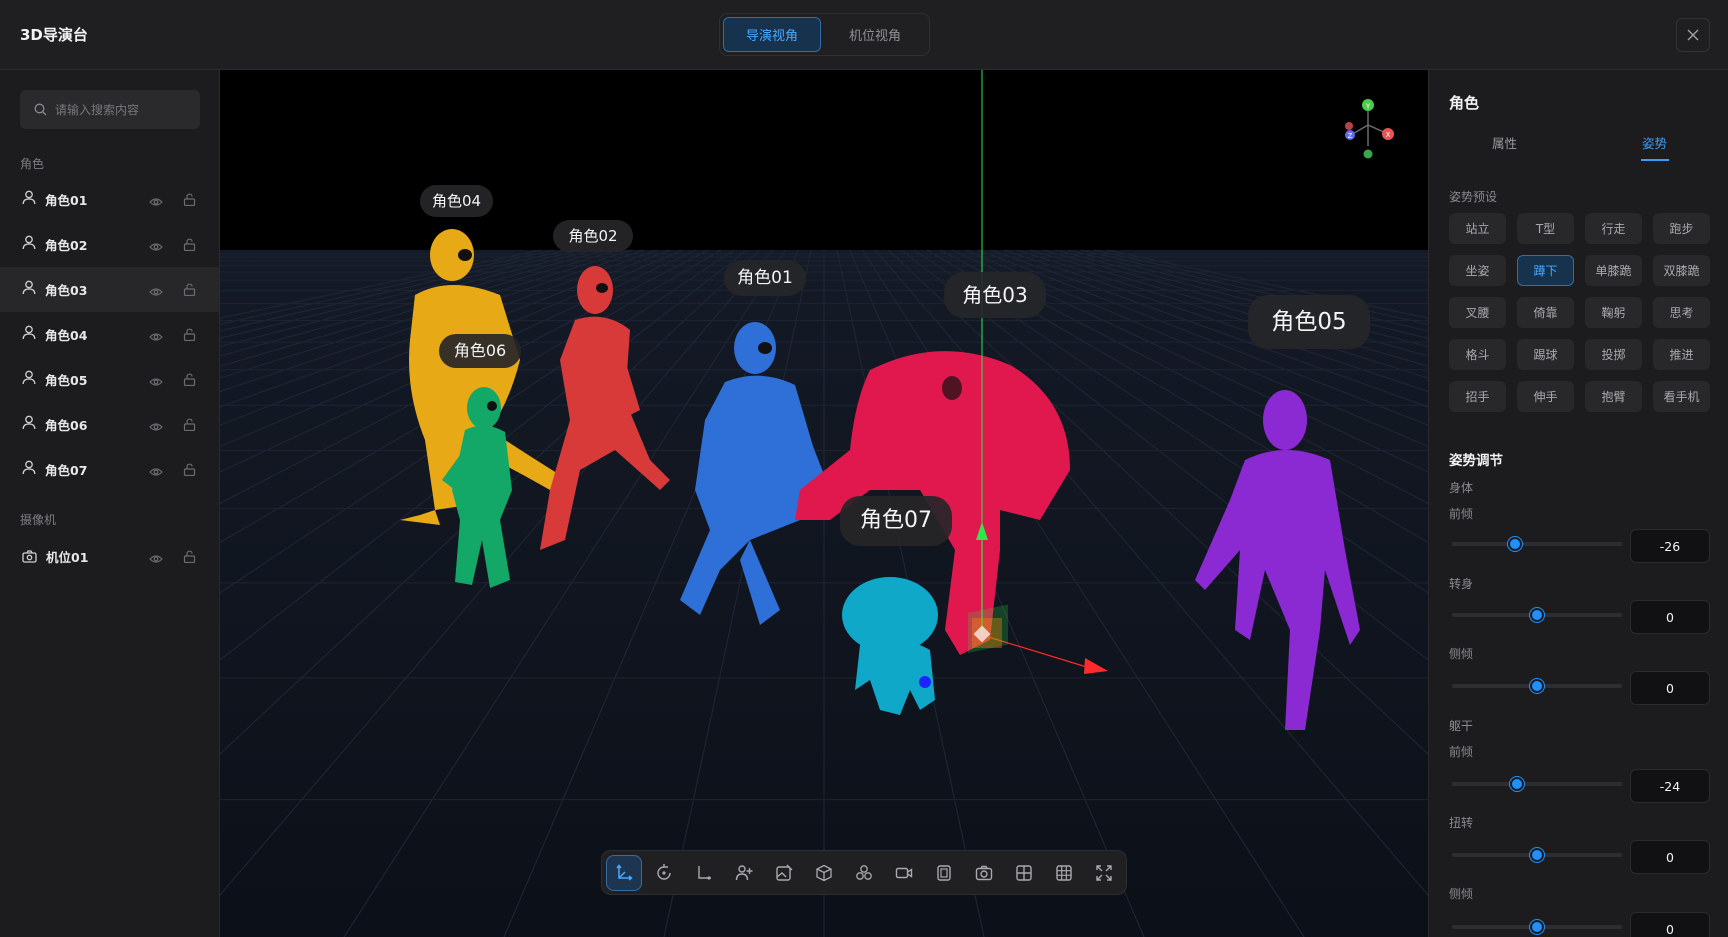 The image size is (1728, 937). What do you see at coordinates (772, 34) in the screenshot?
I see `tab-director-view: 导演视角` at bounding box center [772, 34].